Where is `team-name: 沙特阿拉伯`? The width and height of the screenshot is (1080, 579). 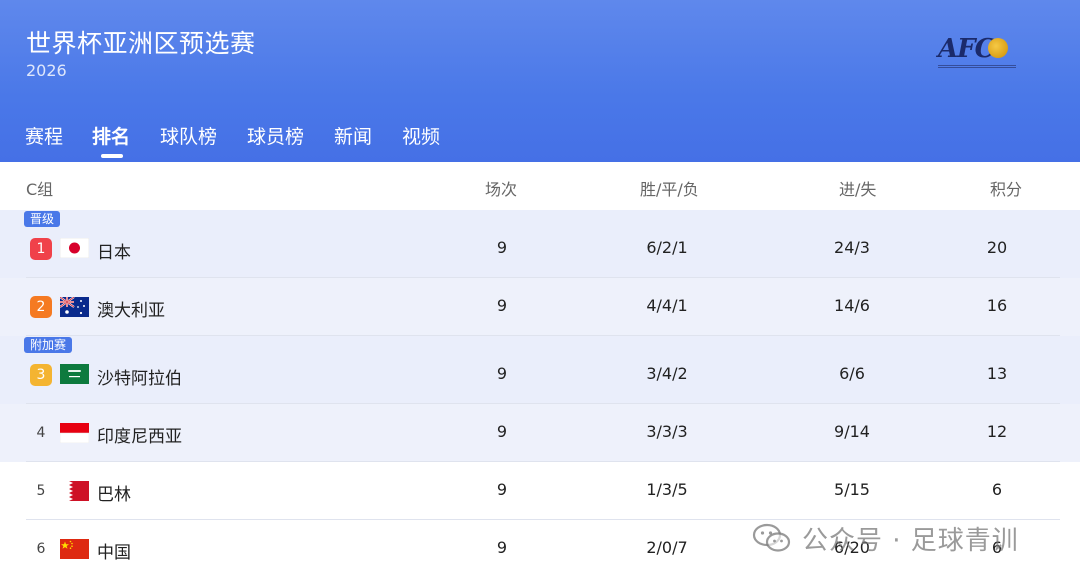 team-name: 沙特阿拉伯 is located at coordinates (139, 379).